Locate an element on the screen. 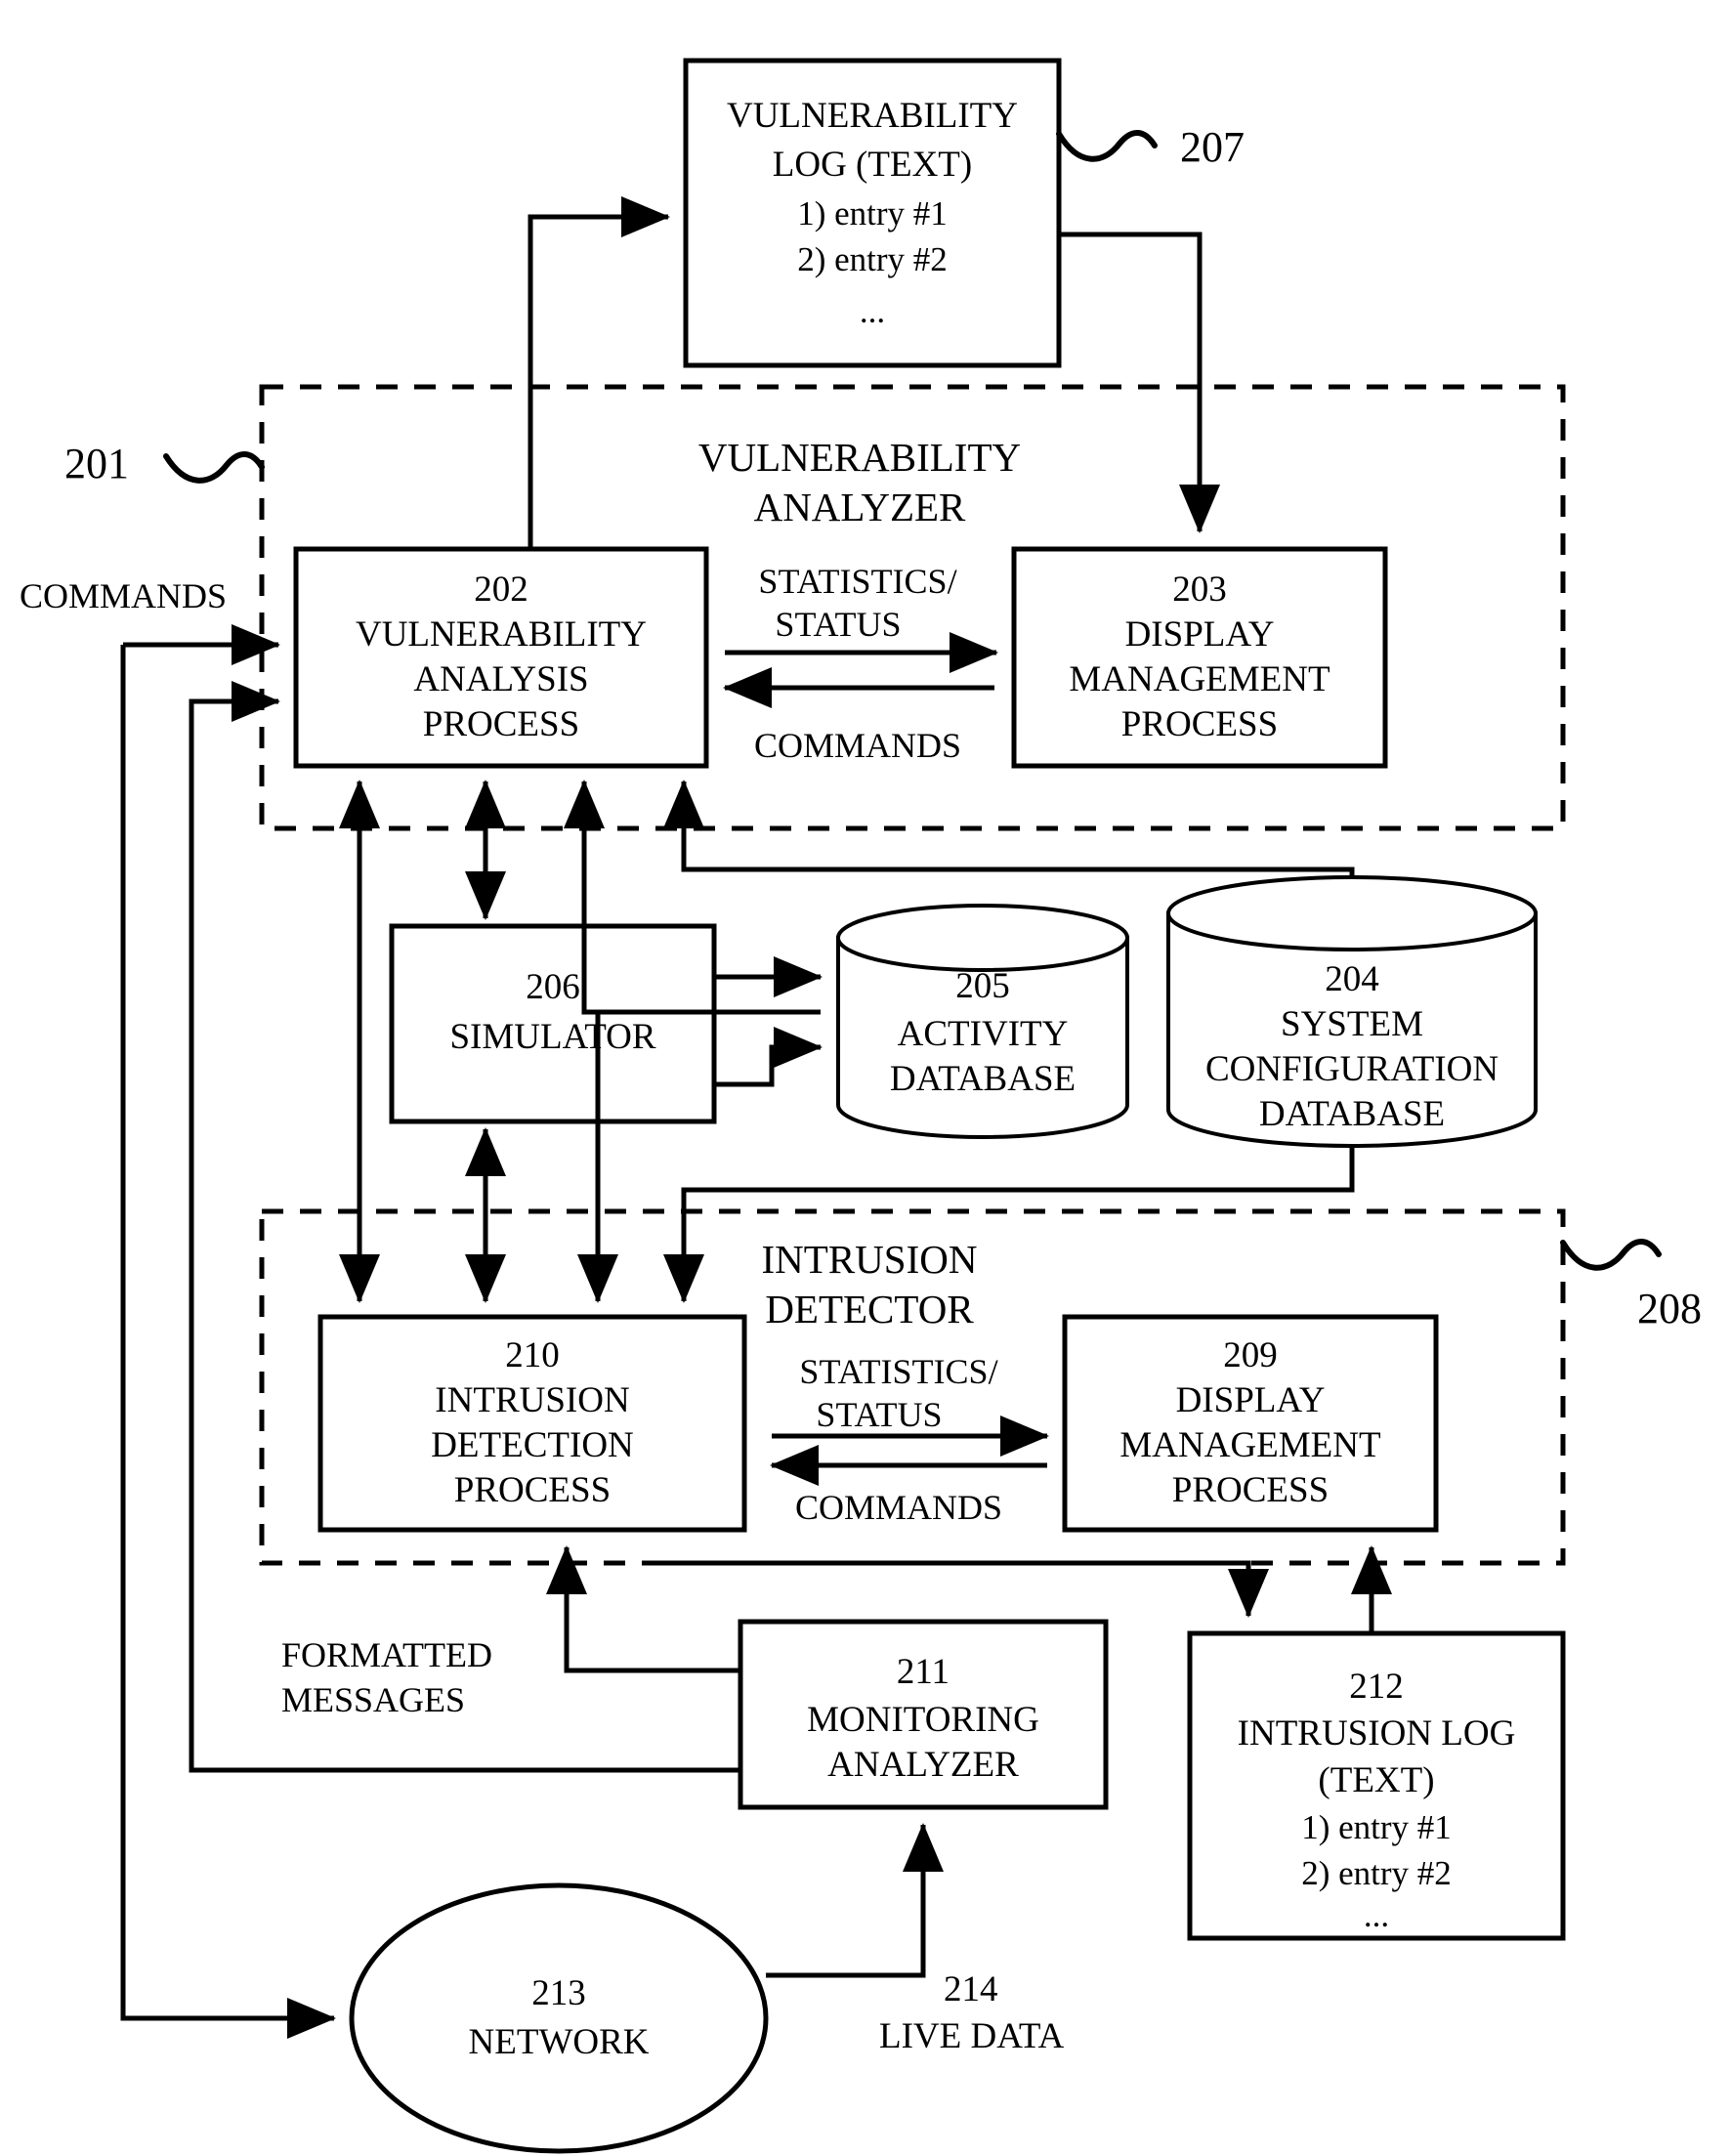 The image size is (1731, 2156). node-network is located at coordinates (559, 2018).